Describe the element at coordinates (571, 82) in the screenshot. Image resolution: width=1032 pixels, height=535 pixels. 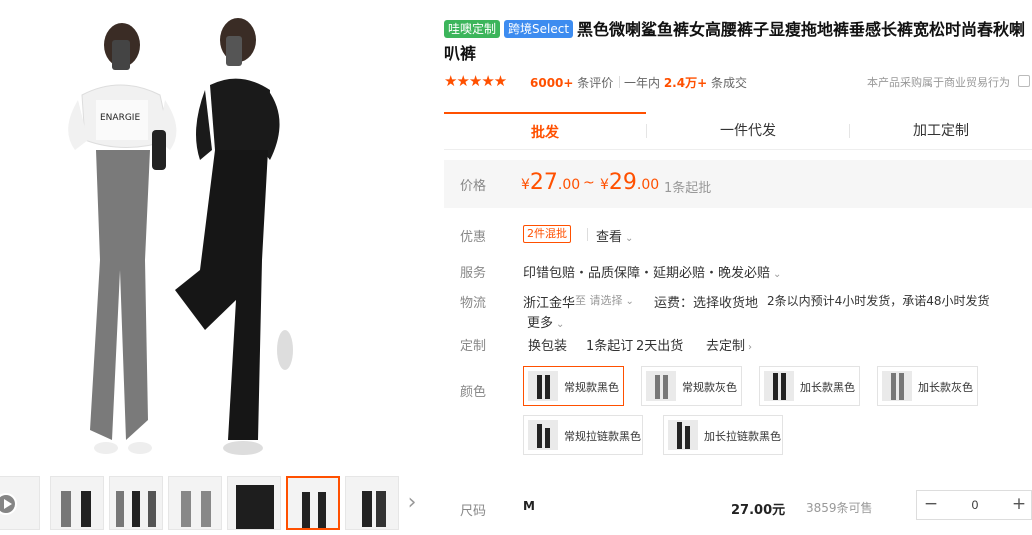
I see `review-count: 6000+ 条评价` at that location.